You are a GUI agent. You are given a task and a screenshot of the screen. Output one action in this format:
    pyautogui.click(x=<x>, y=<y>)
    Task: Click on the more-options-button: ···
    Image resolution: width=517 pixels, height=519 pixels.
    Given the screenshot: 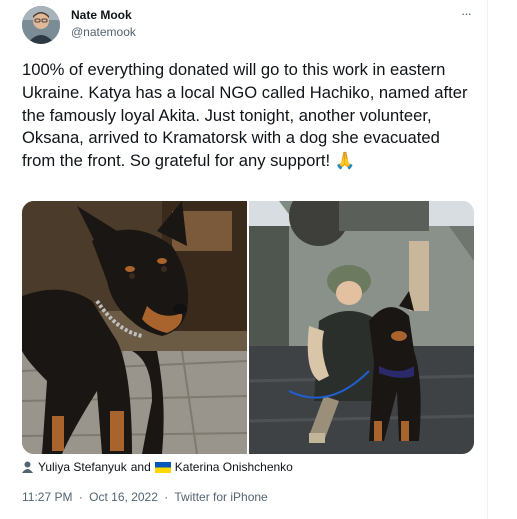 What is the action you would take?
    pyautogui.click(x=466, y=15)
    